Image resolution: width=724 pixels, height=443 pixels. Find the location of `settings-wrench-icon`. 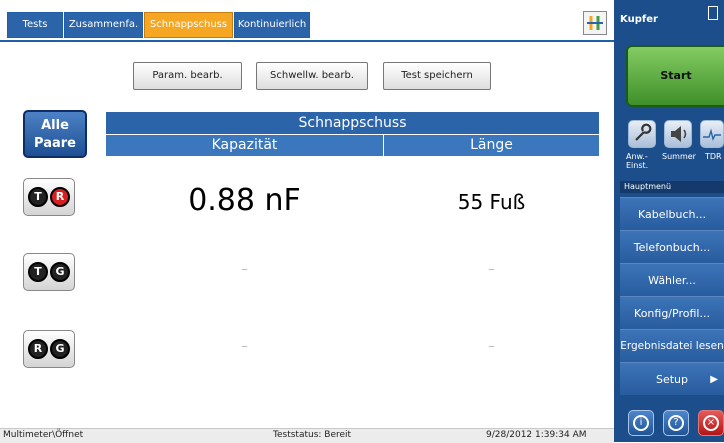

settings-wrench-icon is located at coordinates (642, 134).